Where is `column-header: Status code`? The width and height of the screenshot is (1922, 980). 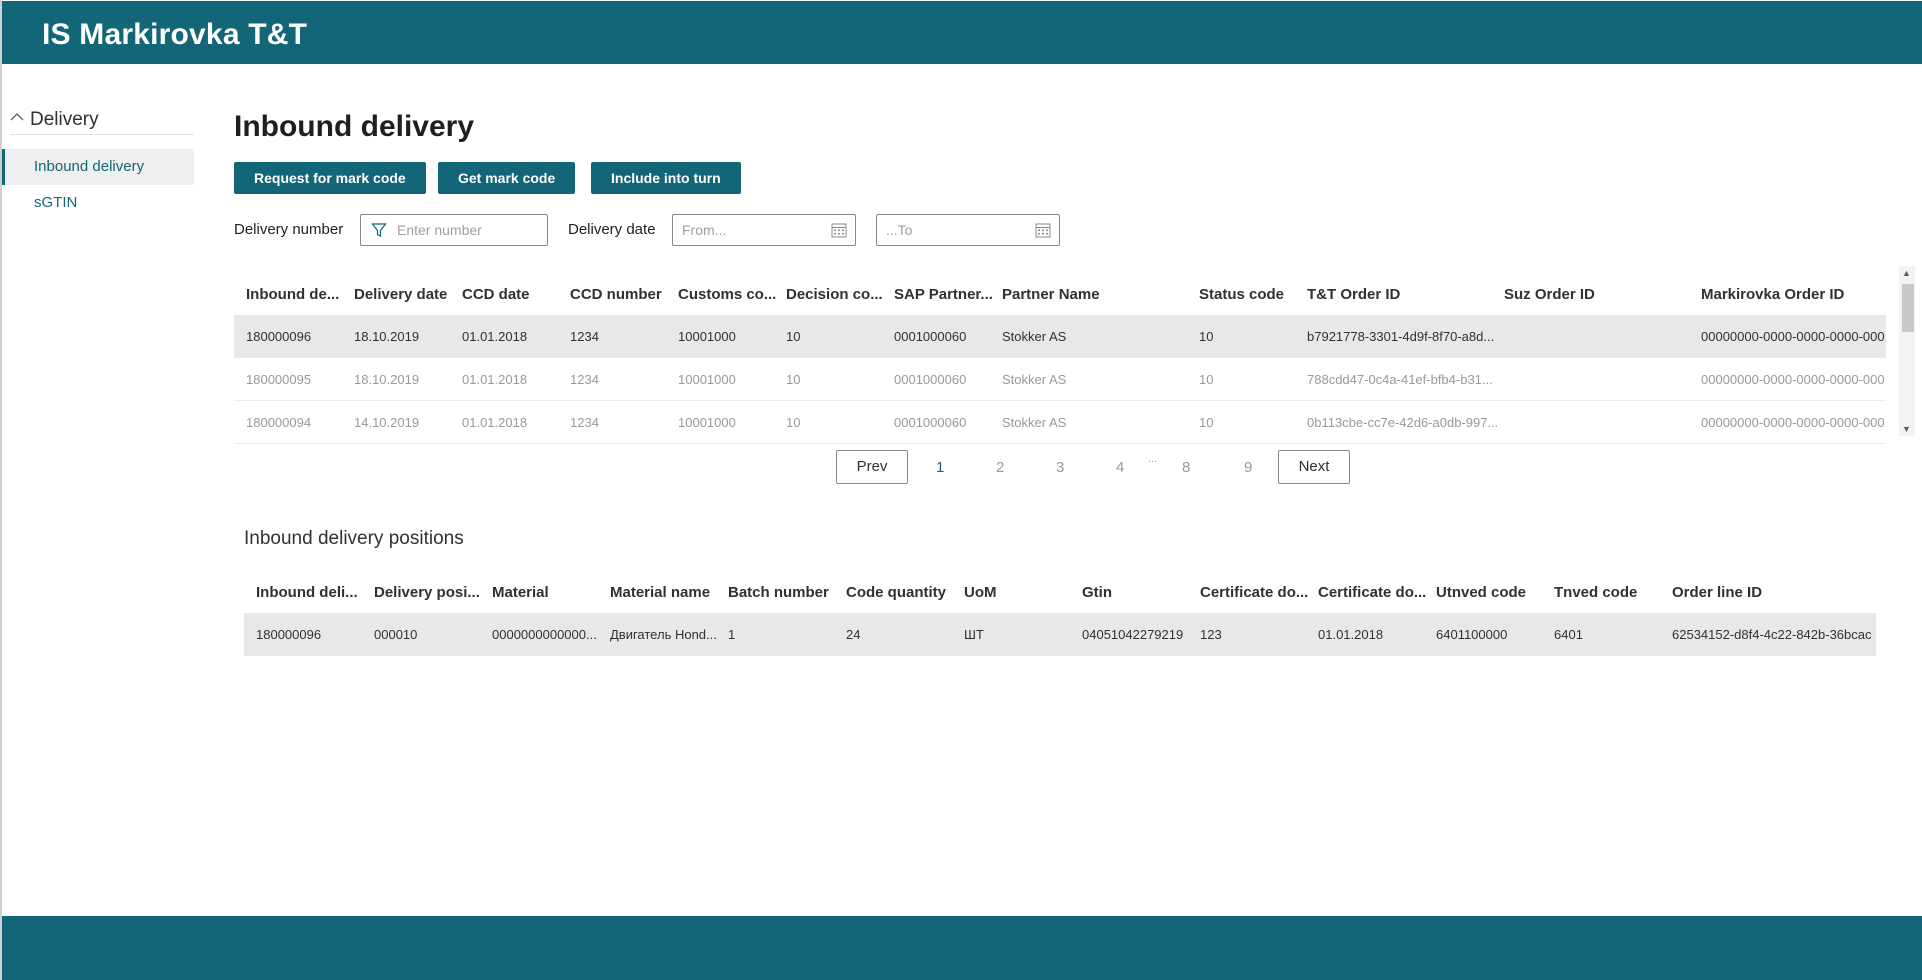 column-header: Status code is located at coordinates (1241, 294).